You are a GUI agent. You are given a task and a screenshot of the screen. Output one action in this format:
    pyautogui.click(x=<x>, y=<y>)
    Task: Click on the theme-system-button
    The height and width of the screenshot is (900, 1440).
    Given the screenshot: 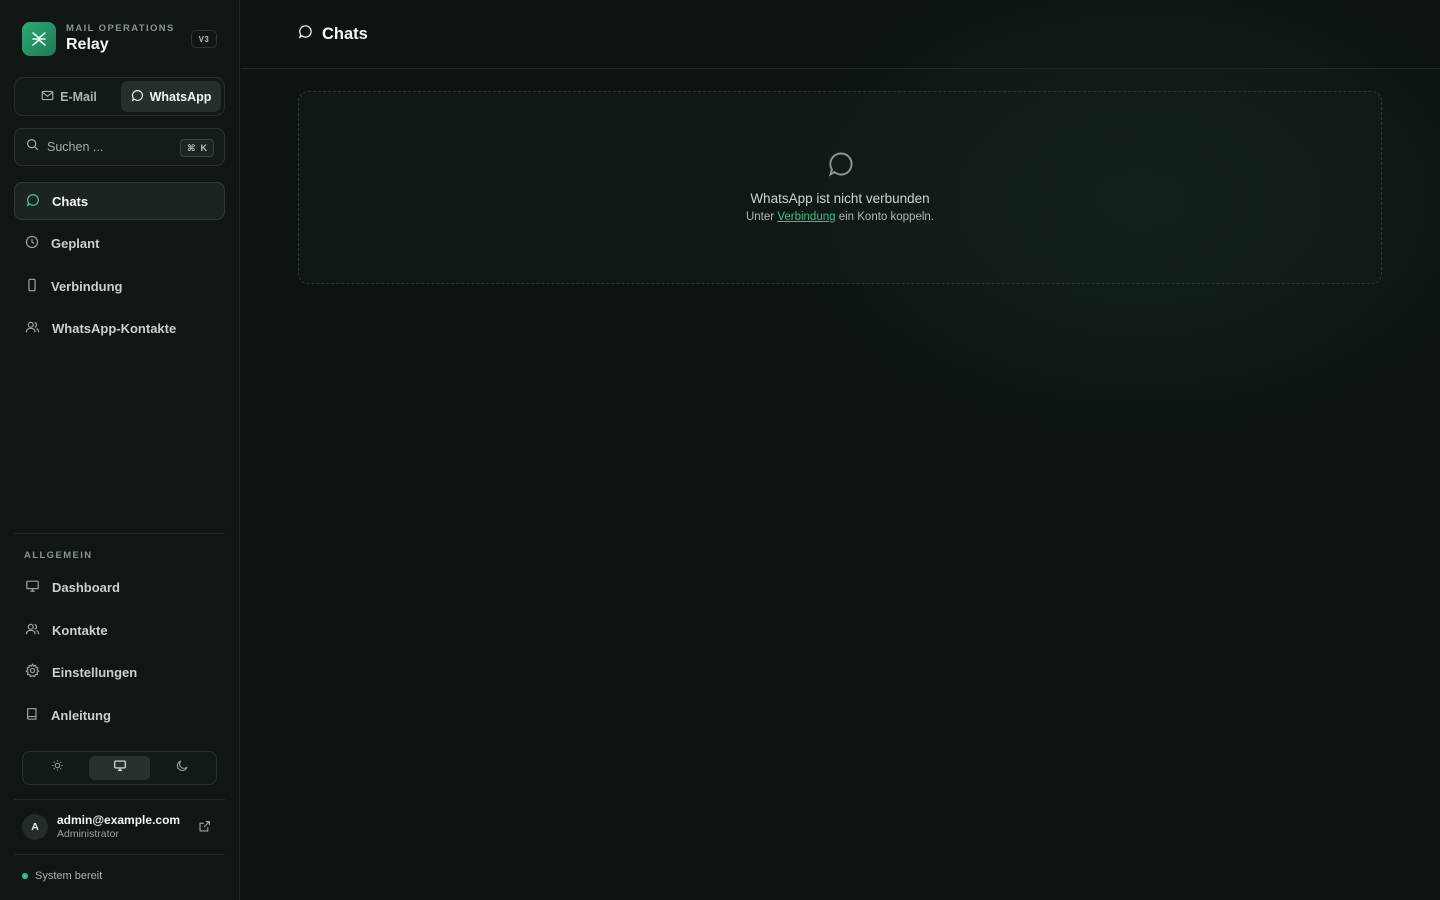 What is the action you would take?
    pyautogui.click(x=119, y=768)
    